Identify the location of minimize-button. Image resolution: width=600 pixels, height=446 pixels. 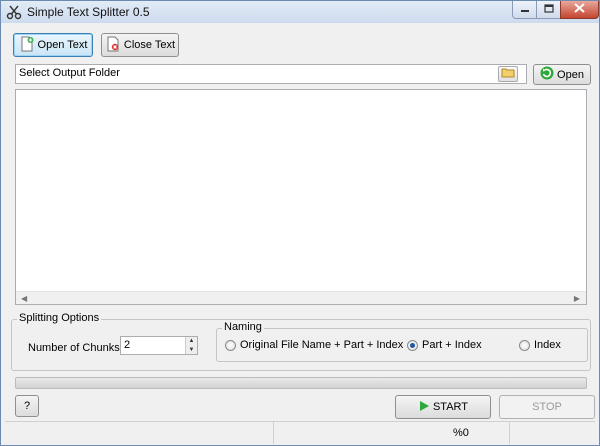
(524, 10).